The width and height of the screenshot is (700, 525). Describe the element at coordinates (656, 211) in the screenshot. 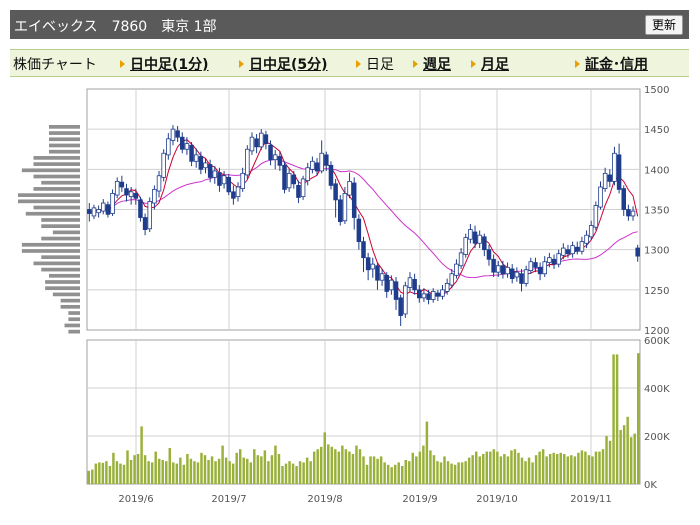

I see `price-tick-label: 1350` at that location.